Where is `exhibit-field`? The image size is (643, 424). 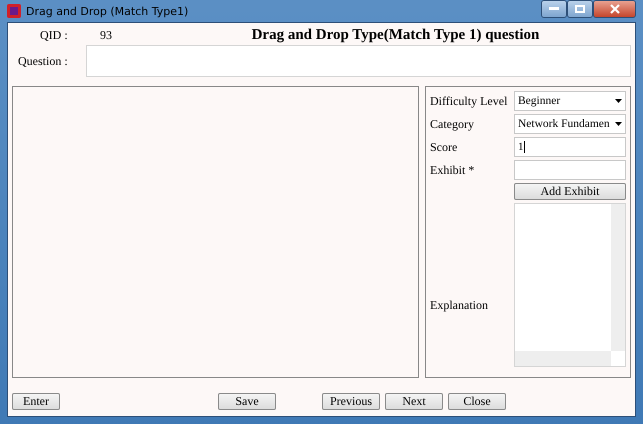 exhibit-field is located at coordinates (570, 170).